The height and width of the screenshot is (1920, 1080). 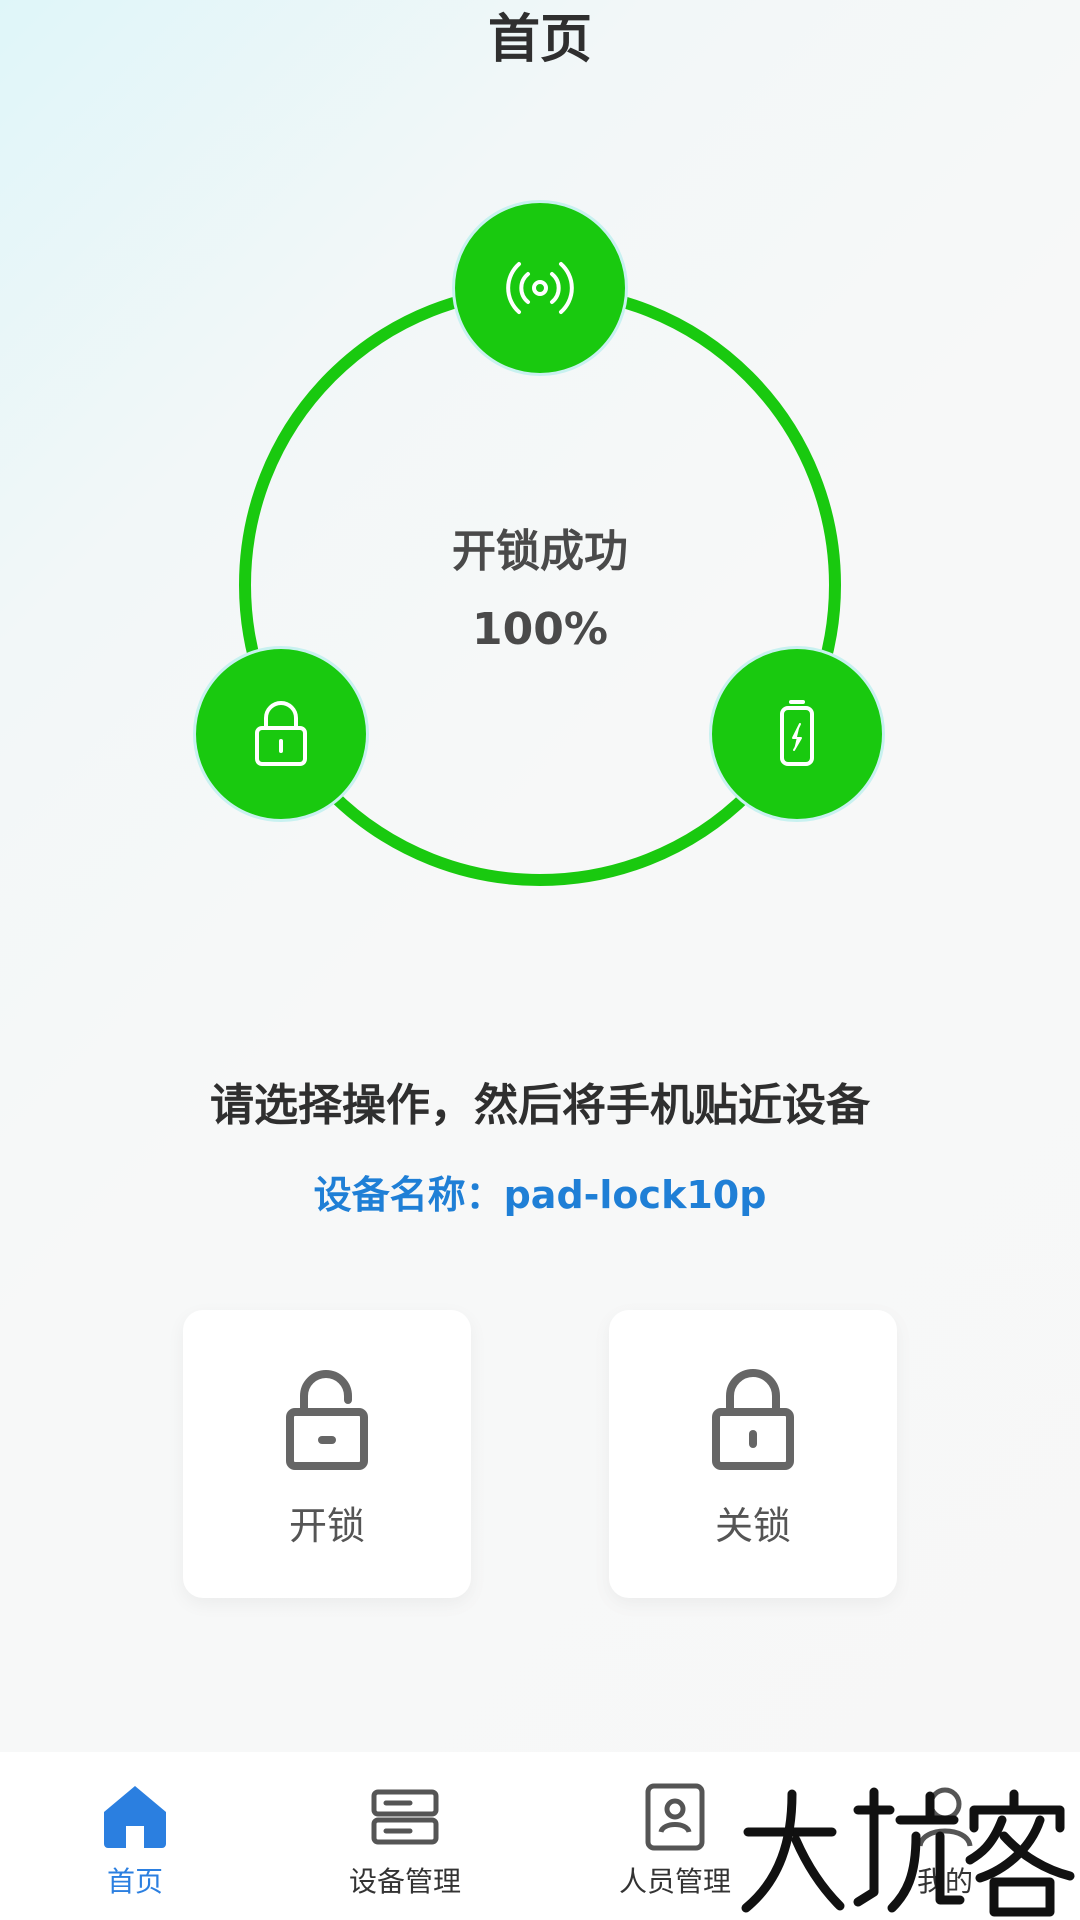 What do you see at coordinates (675, 1817) in the screenshot?
I see `person-card-icon` at bounding box center [675, 1817].